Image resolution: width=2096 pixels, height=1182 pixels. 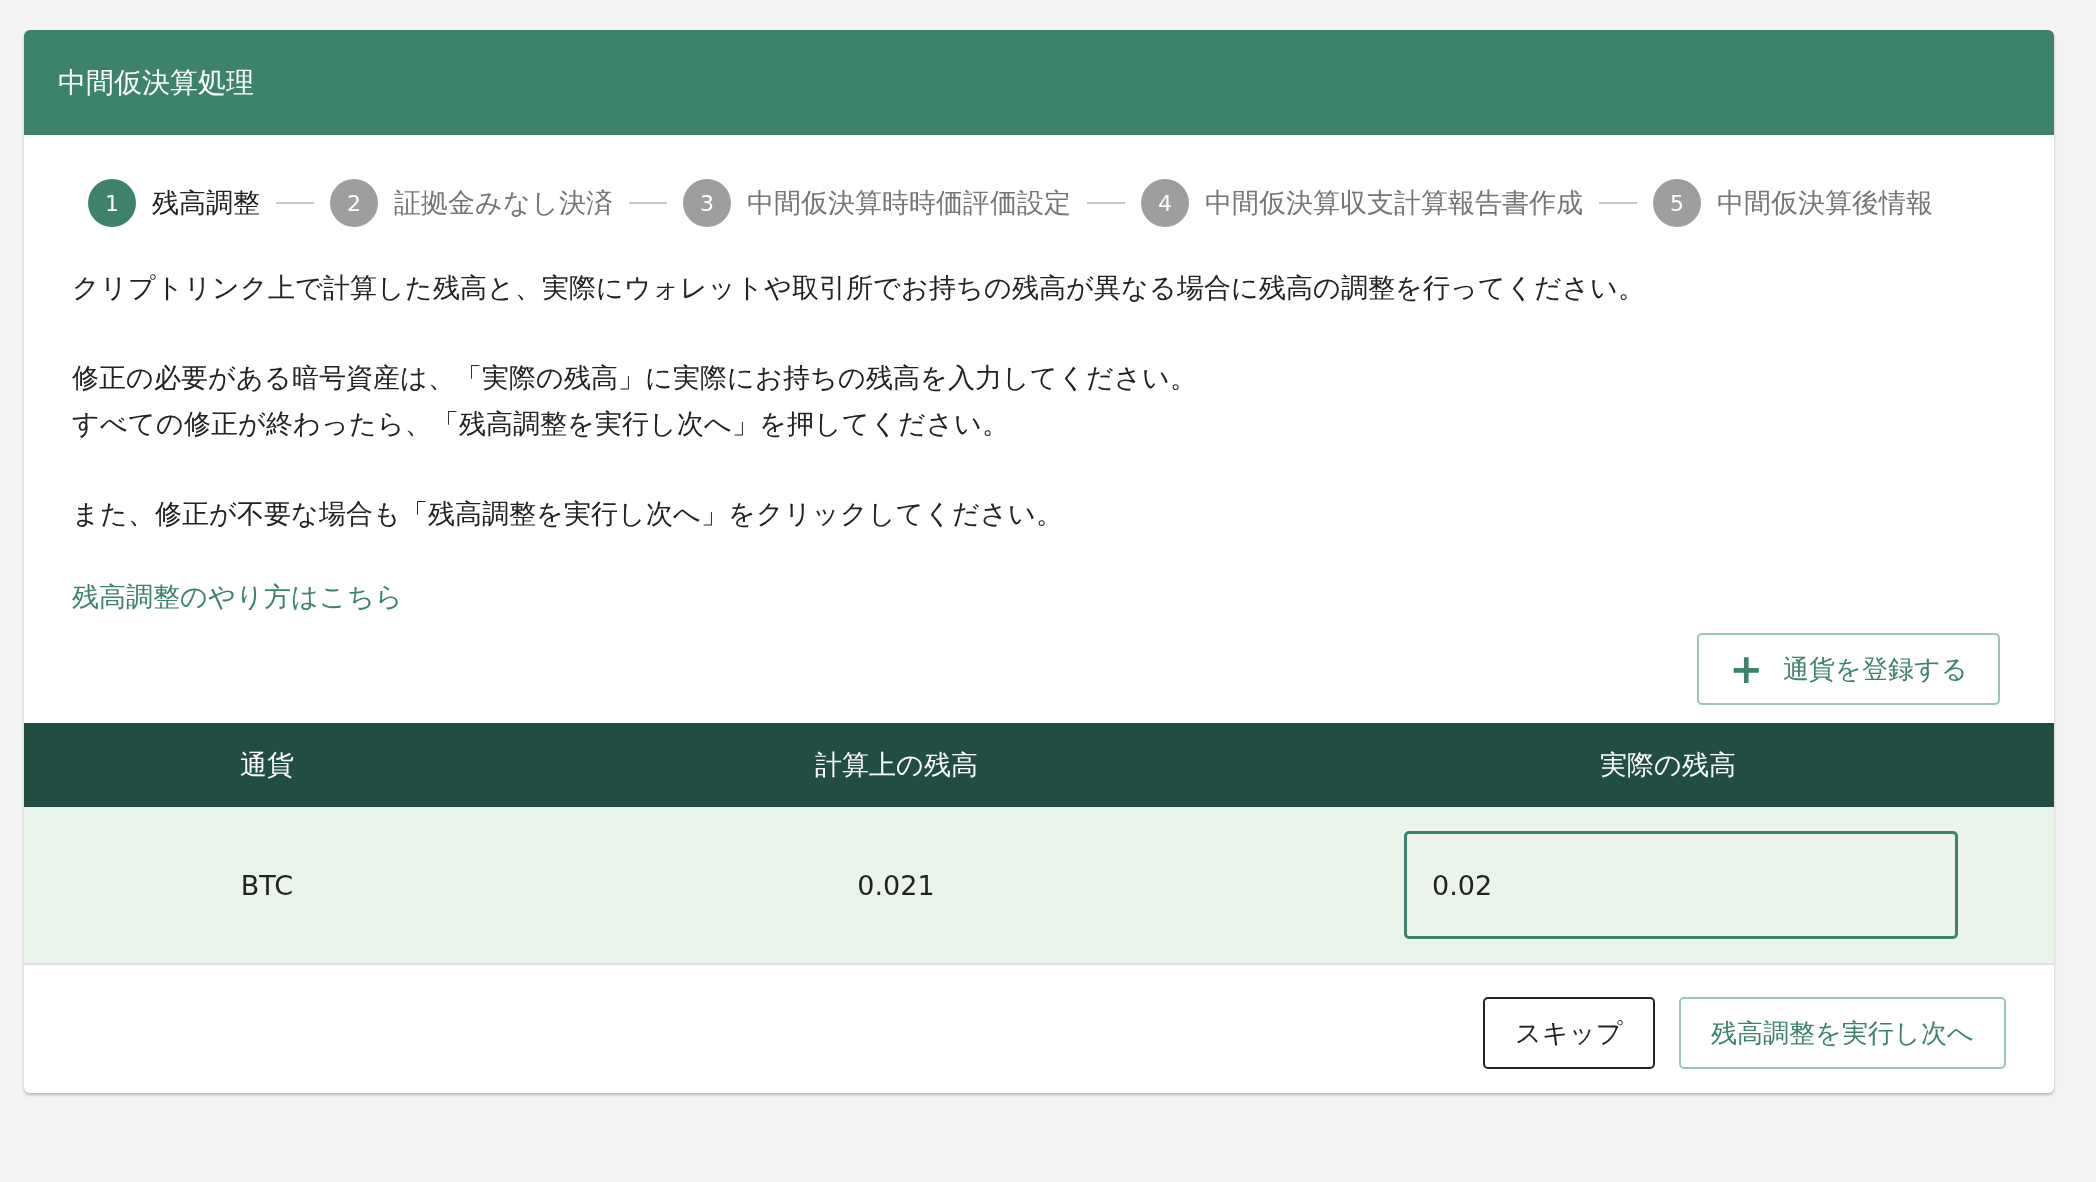 I want to click on instruction-text: また、修正が不要な場合も「残高調整を実行し次へ」をクリックしてください。, so click(x=568, y=514).